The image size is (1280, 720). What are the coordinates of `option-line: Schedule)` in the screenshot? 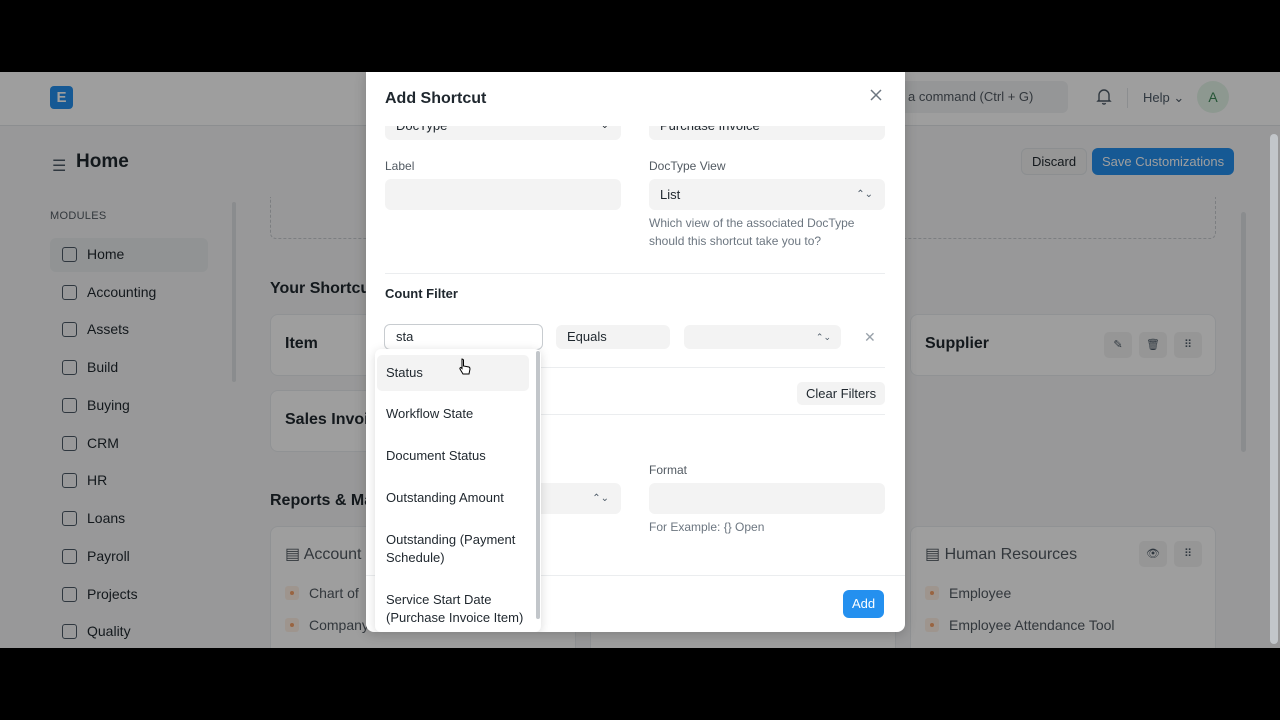 It's located at (415, 557).